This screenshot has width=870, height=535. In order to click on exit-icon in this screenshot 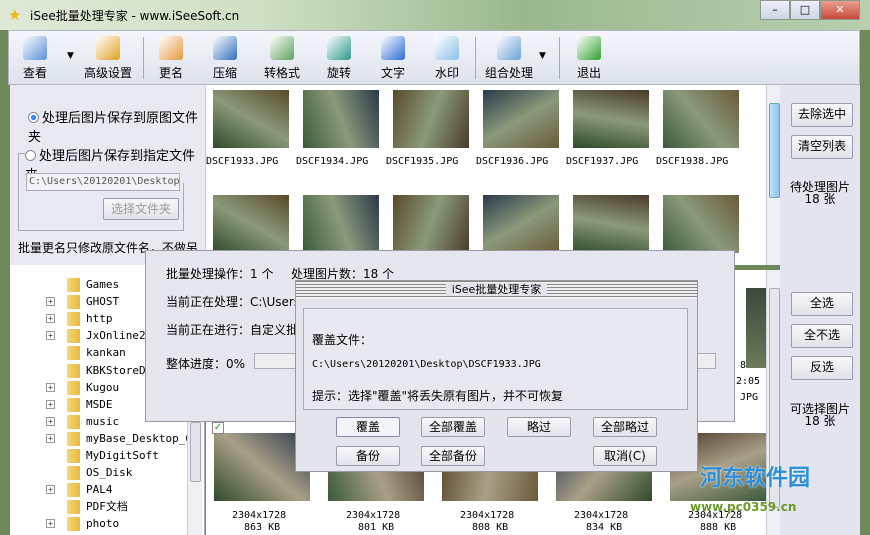, I will do `click(589, 48)`.